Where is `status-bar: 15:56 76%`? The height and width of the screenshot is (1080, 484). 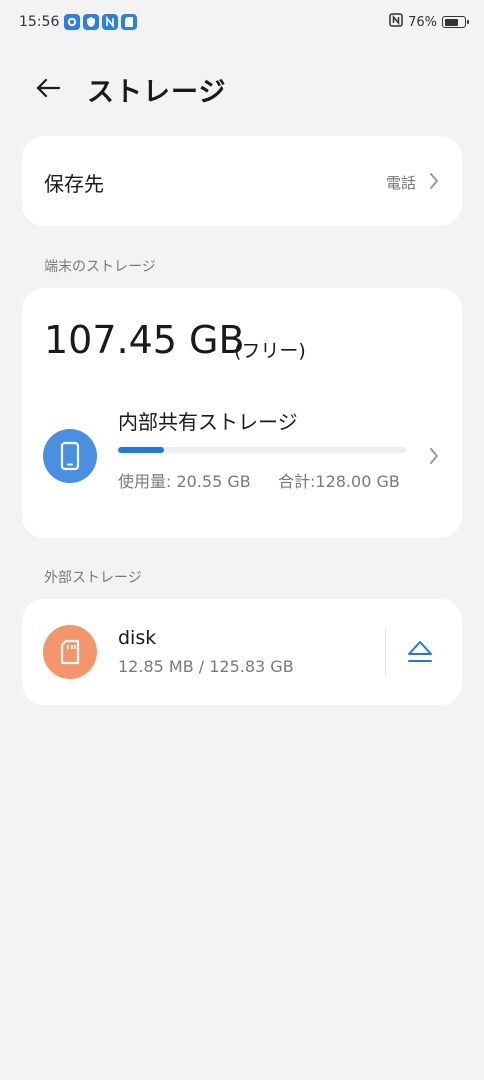
status-bar: 15:56 76% is located at coordinates (242, 22).